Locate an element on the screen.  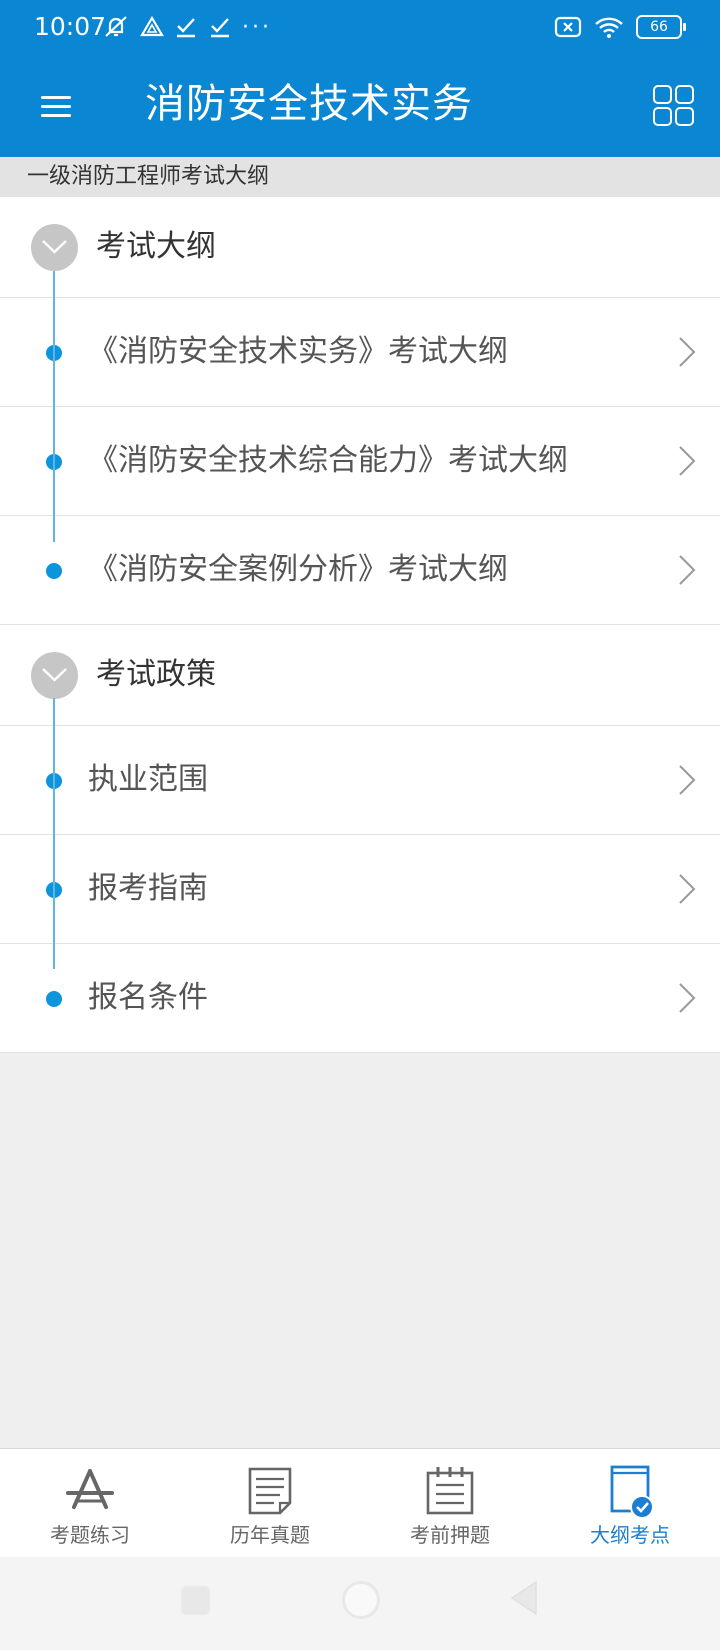
app-bar: 消防安全技术实务 is located at coordinates (360, 105).